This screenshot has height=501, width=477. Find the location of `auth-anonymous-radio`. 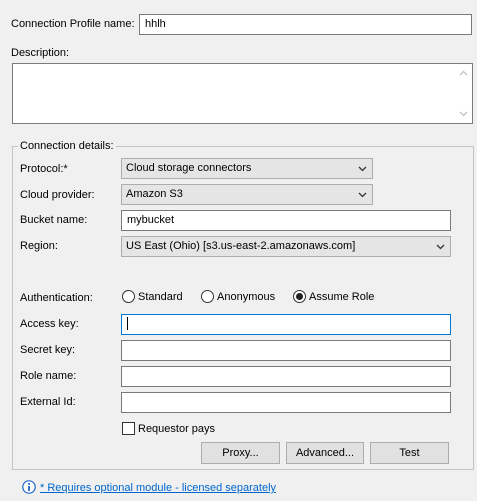

auth-anonymous-radio is located at coordinates (207, 296).